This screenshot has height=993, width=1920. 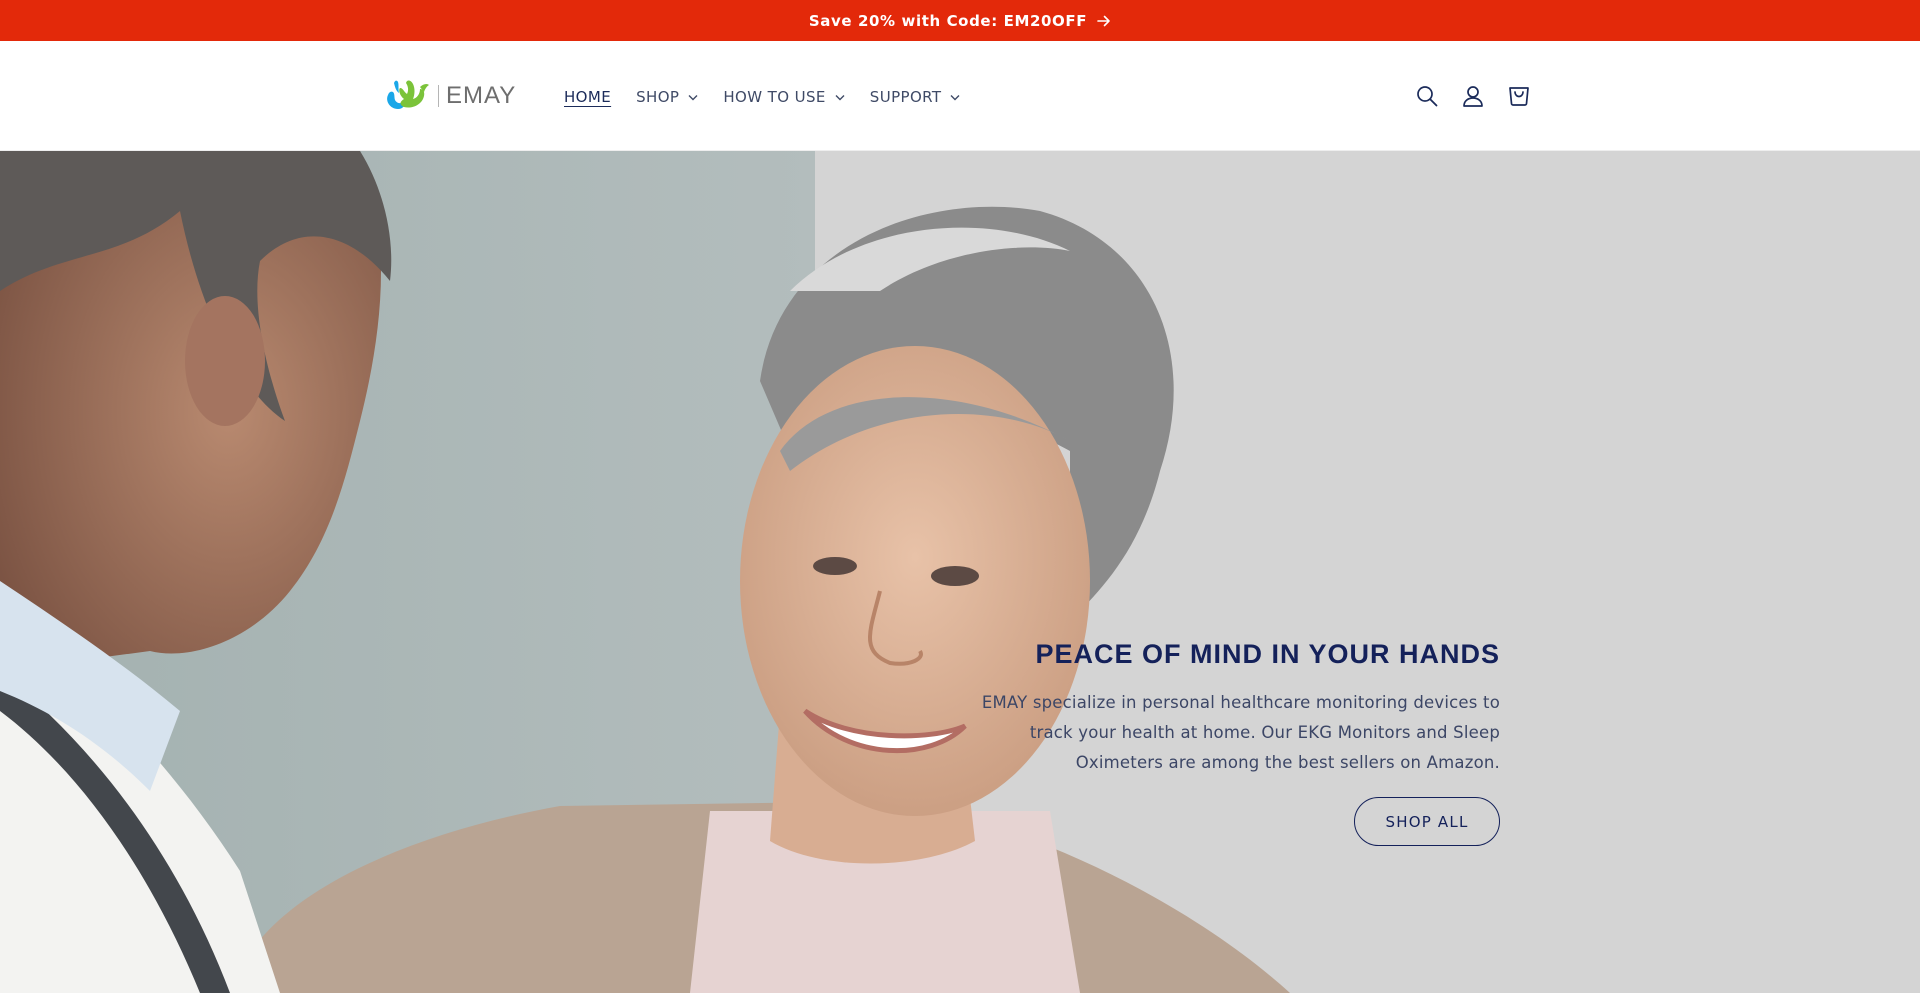 I want to click on search-icon, so click(x=1427, y=96).